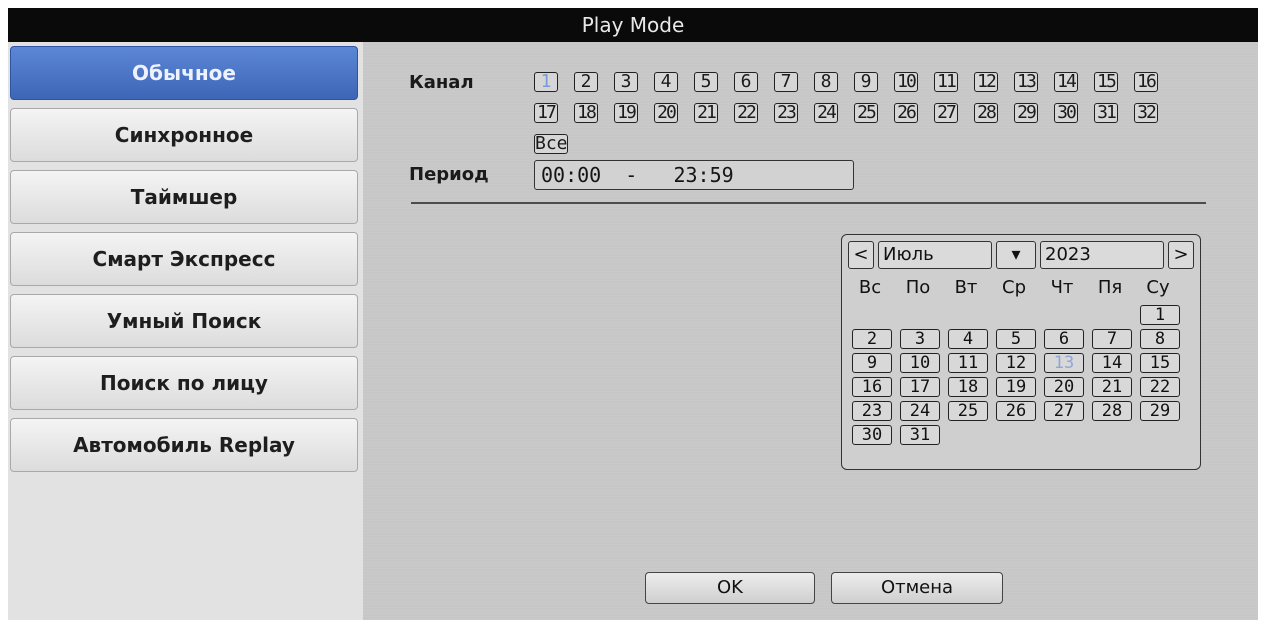  What do you see at coordinates (1062, 287) in the screenshot?
I see `weekday-label: Чт` at bounding box center [1062, 287].